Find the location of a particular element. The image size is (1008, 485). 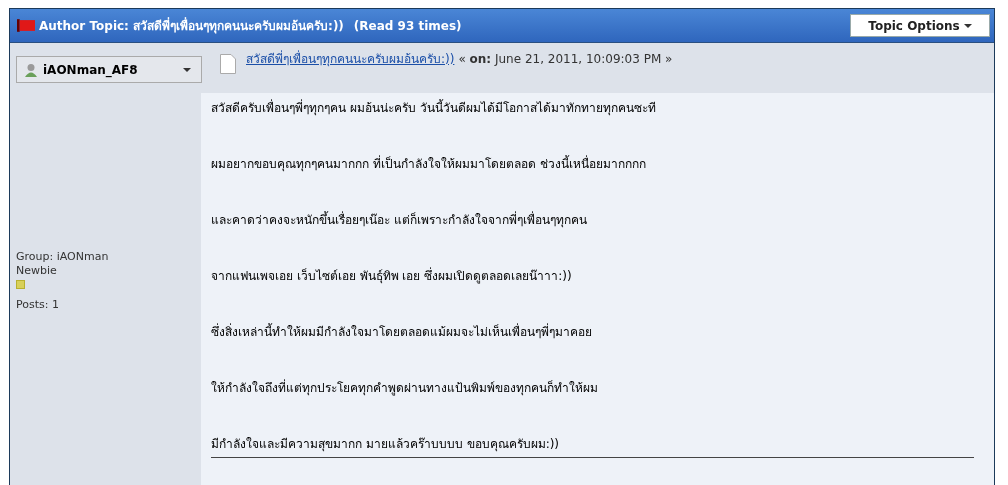

post-text: จากแฟนเพจเอย เว็บไซต์เอย พันธุ์ทิพ เอย ซึ่งผมเปิดดูตลอดเลยน๊าาา:)) is located at coordinates (392, 276).